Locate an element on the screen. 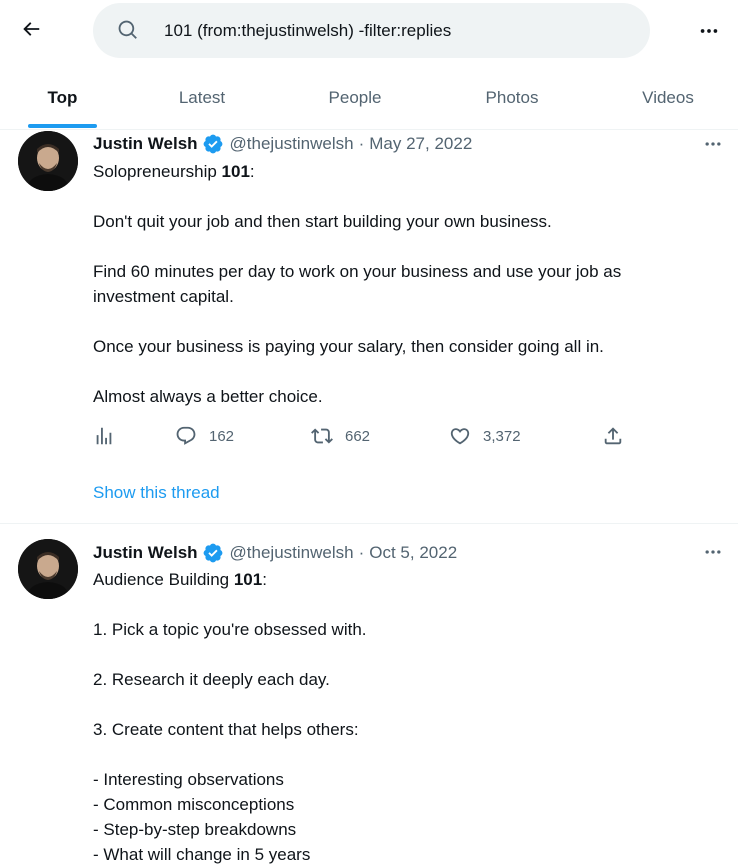 This screenshot has height=865, width=738. list-item: - What will change in 5 years is located at coordinates (202, 854).